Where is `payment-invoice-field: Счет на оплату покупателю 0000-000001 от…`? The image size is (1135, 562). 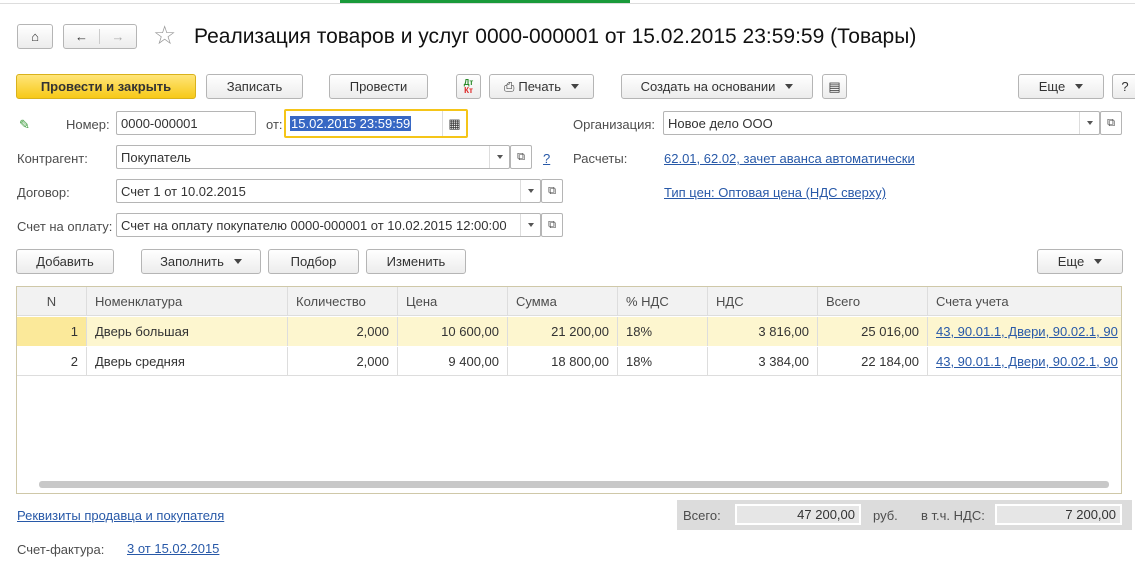
payment-invoice-field: Счет на оплату покупателю 0000-000001 от… is located at coordinates (328, 225).